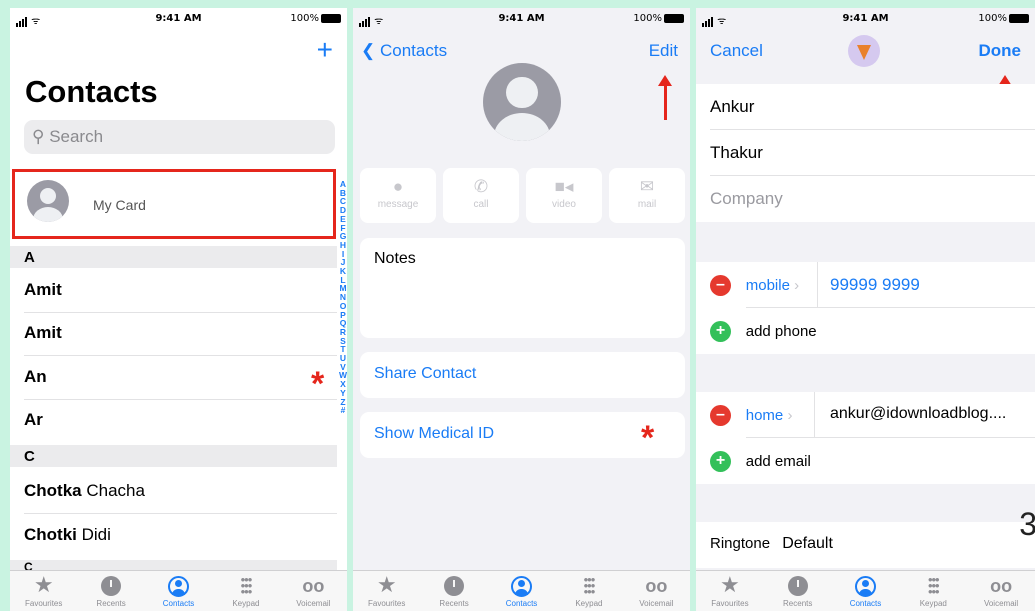  Describe the element at coordinates (647, 195) in the screenshot. I see `mail-button: ✉ mail` at that location.